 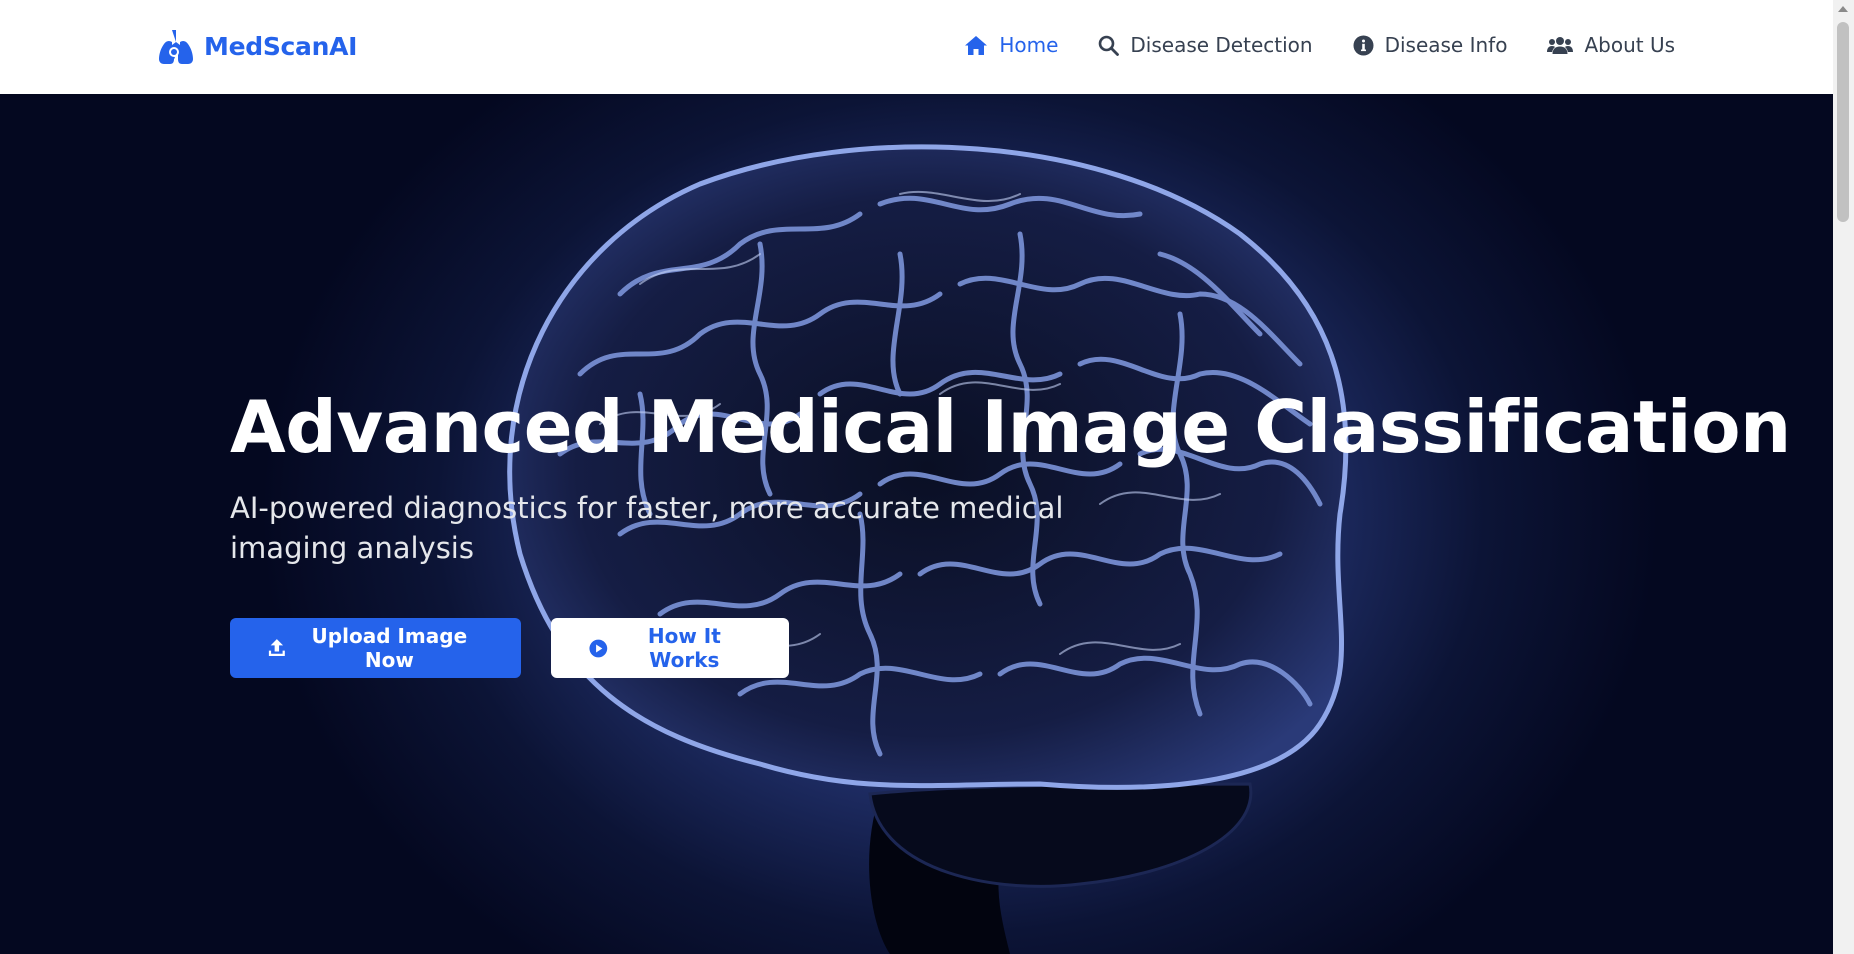 What do you see at coordinates (281, 46) in the screenshot?
I see `brand-name: MedScanAI` at bounding box center [281, 46].